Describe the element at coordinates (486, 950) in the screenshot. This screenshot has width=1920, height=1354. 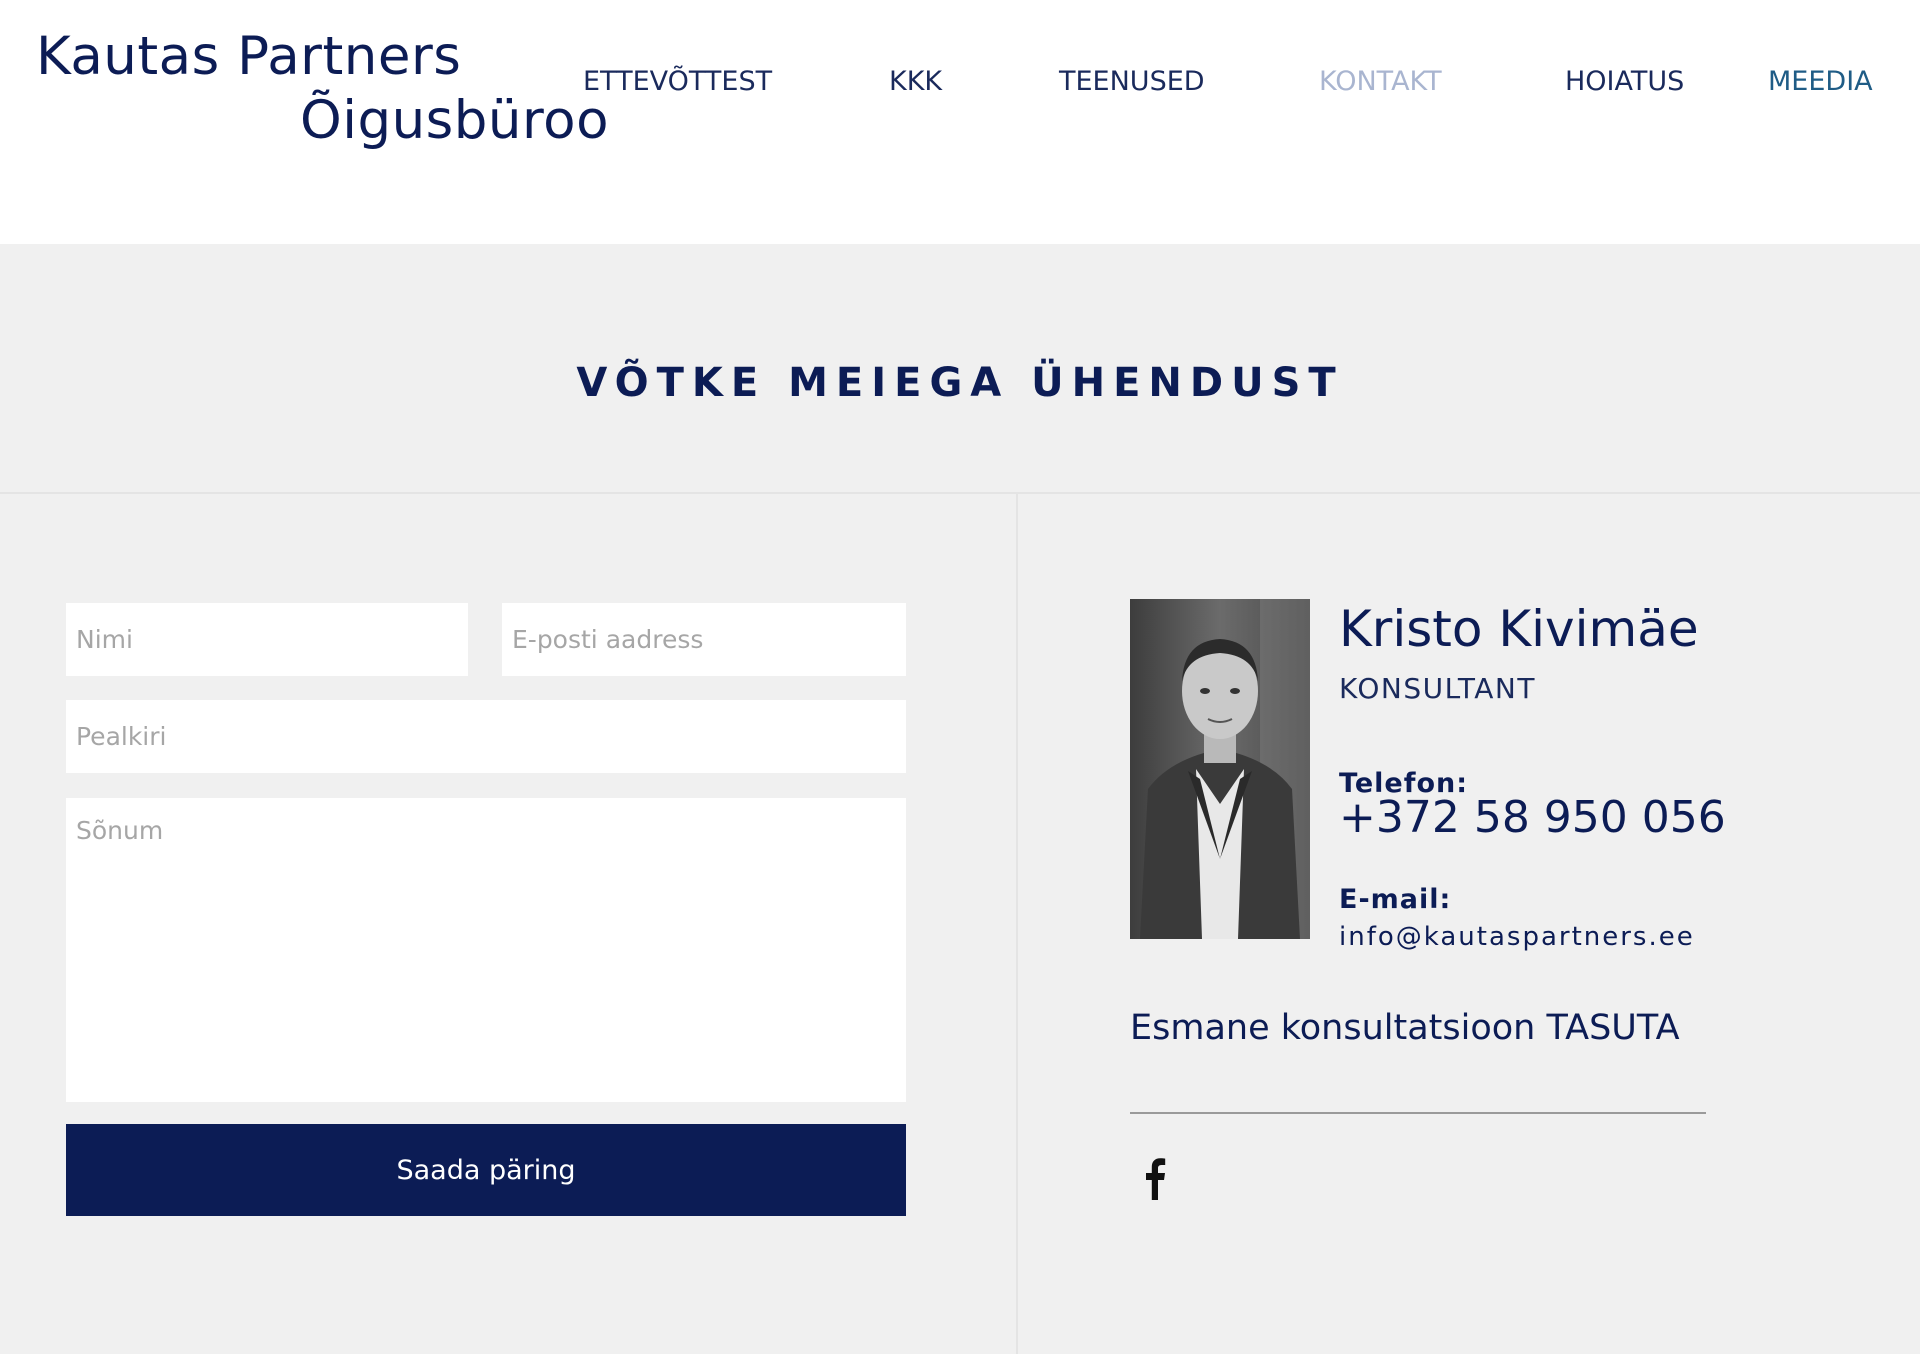
I see `message-textarea` at that location.